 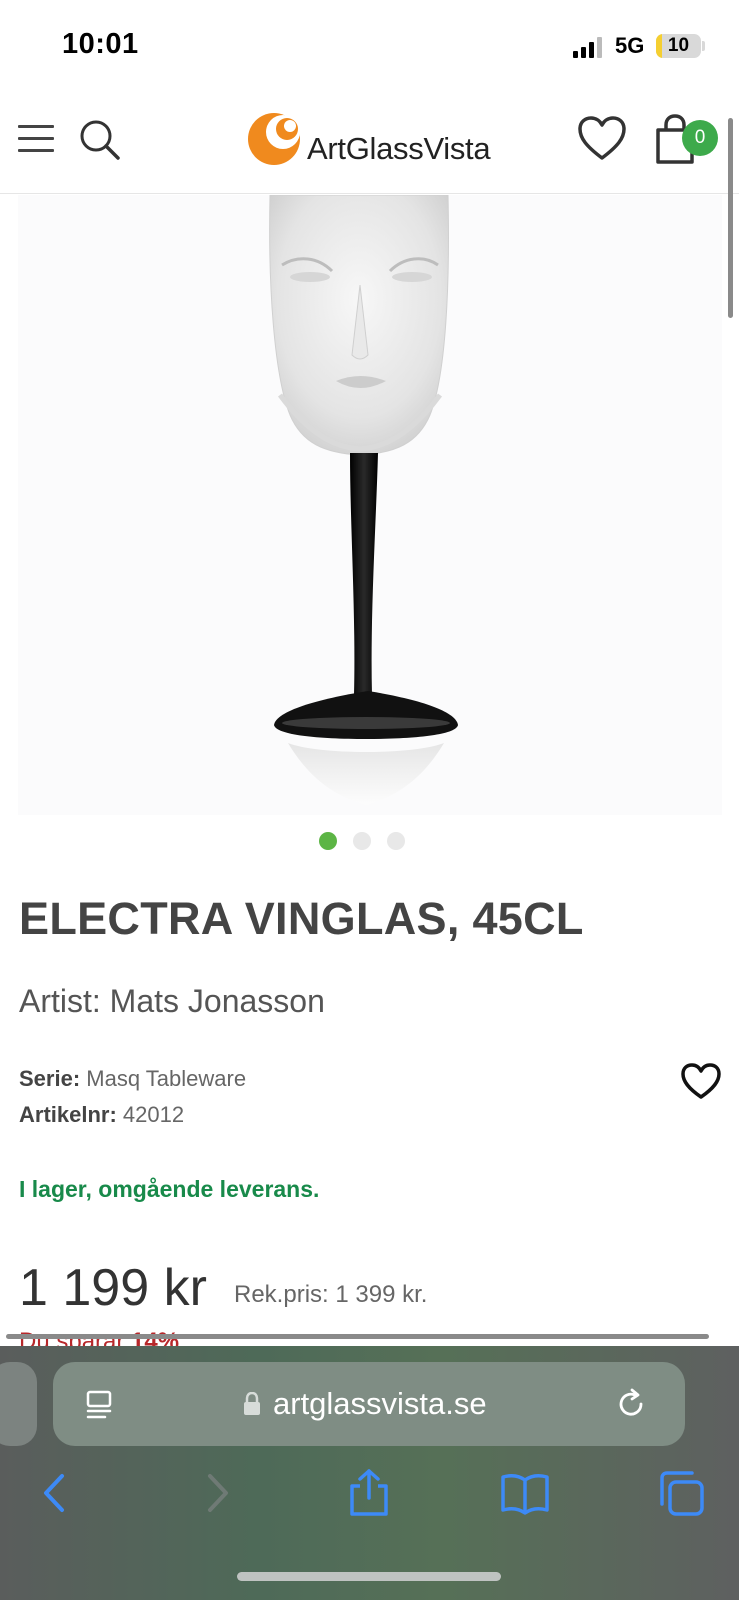 I want to click on product-title: ELECTRA VINGLAS, 45CL, so click(x=301, y=918).